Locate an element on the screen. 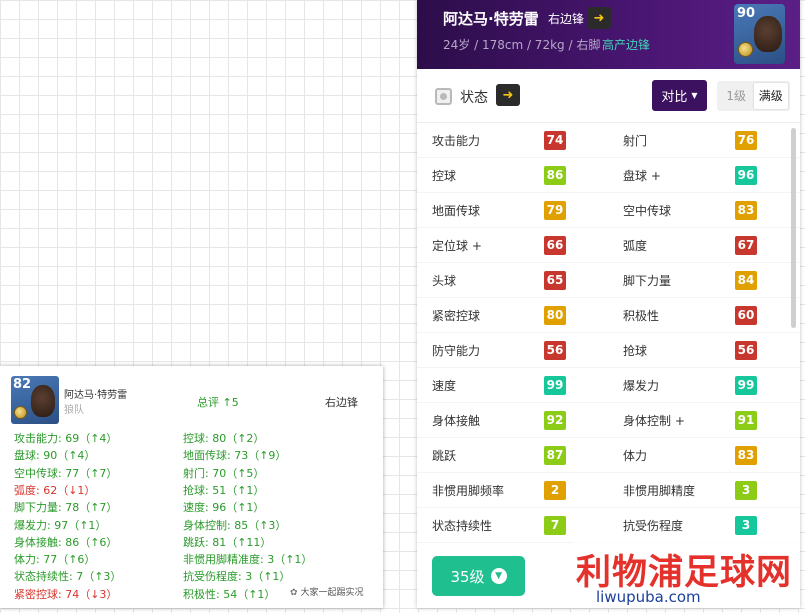 The width and height of the screenshot is (805, 613). stat-value: 99 is located at coordinates (555, 385).